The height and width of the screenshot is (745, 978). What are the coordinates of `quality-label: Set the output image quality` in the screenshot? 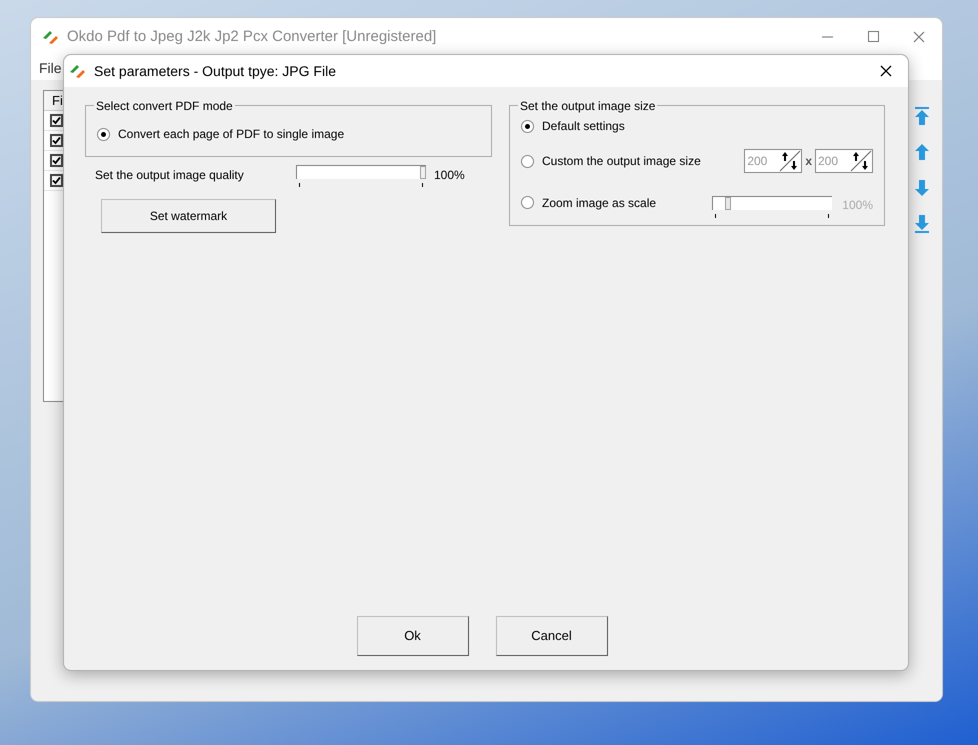 It's located at (170, 175).